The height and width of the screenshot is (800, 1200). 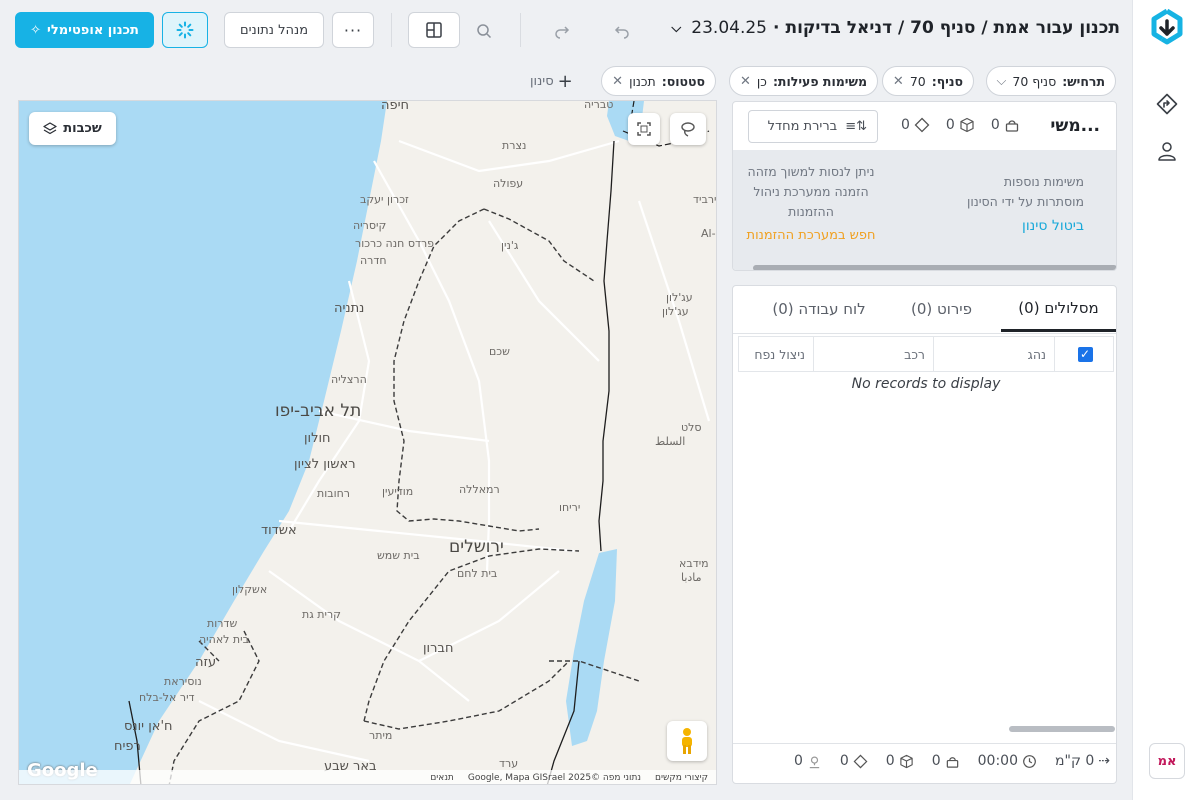 I want to click on town-label: בית שמש, so click(x=398, y=555).